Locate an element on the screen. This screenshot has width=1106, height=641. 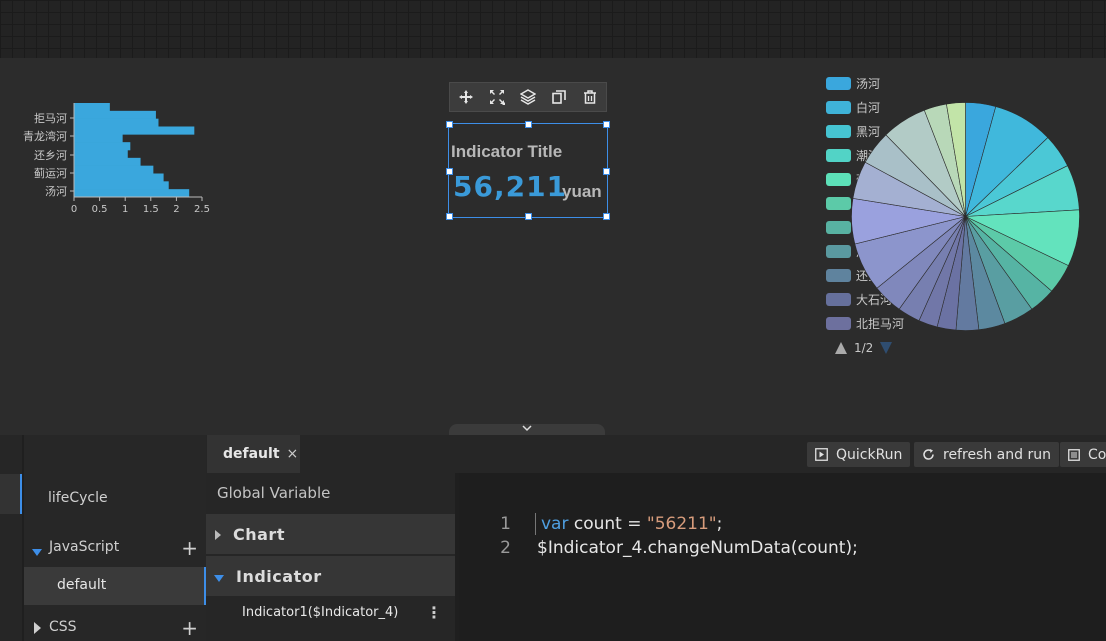
page-up-icon is located at coordinates (841, 348).